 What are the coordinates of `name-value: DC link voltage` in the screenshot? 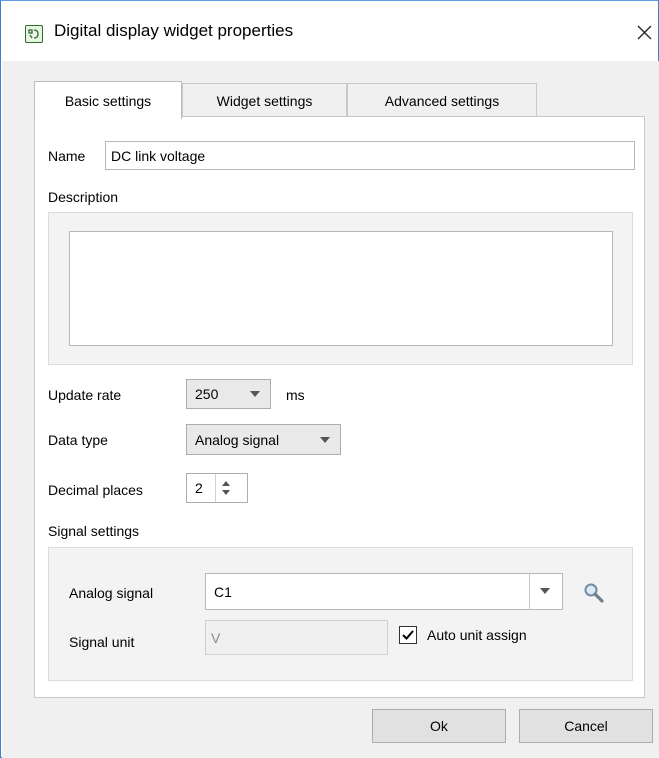 It's located at (158, 155).